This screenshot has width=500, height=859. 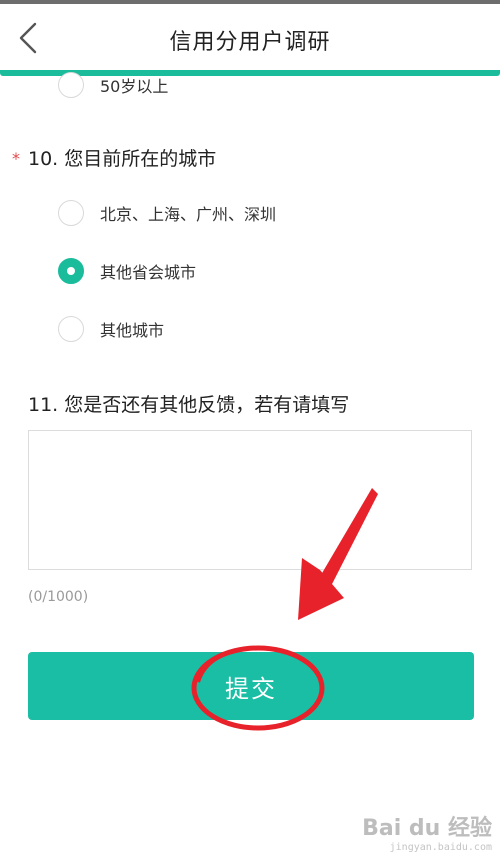 What do you see at coordinates (440, 847) in the screenshot?
I see `watermark-url: jingyan.baidu.com` at bounding box center [440, 847].